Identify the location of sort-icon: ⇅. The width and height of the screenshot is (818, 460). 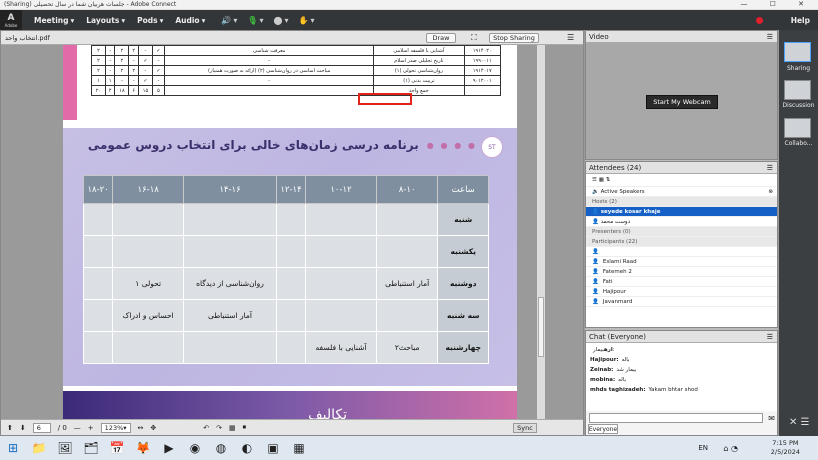
(608, 180).